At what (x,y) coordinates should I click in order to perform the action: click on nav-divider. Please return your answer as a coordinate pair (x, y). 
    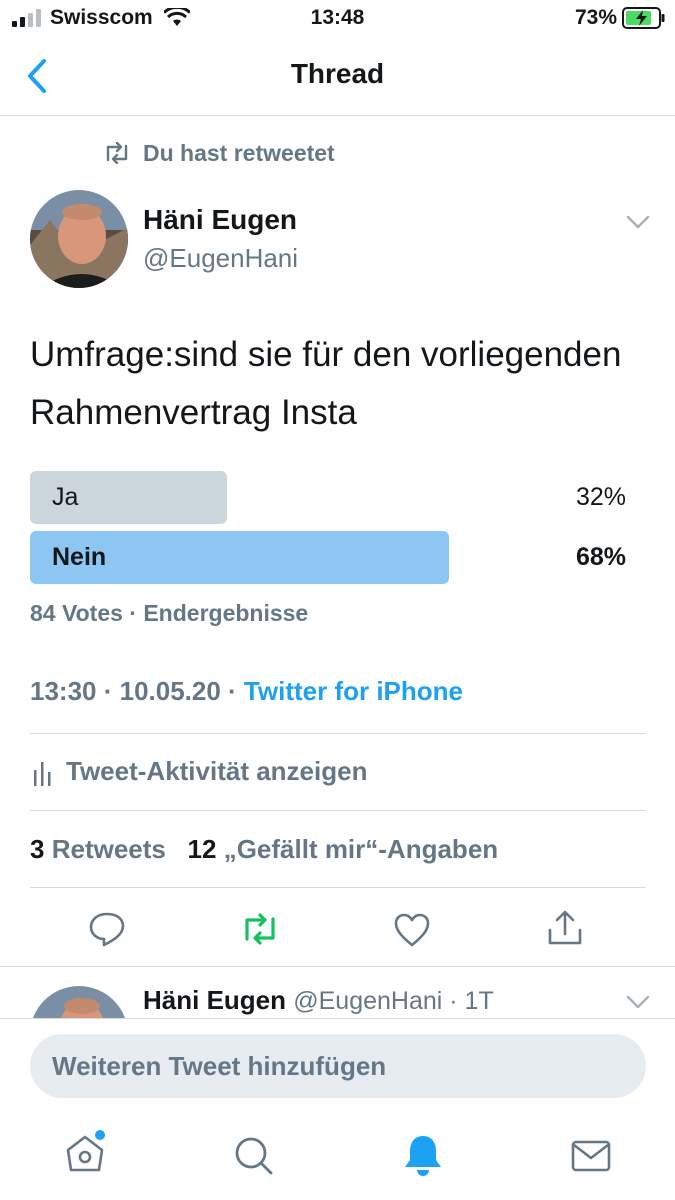
    Looking at the image, I should click on (337, 115).